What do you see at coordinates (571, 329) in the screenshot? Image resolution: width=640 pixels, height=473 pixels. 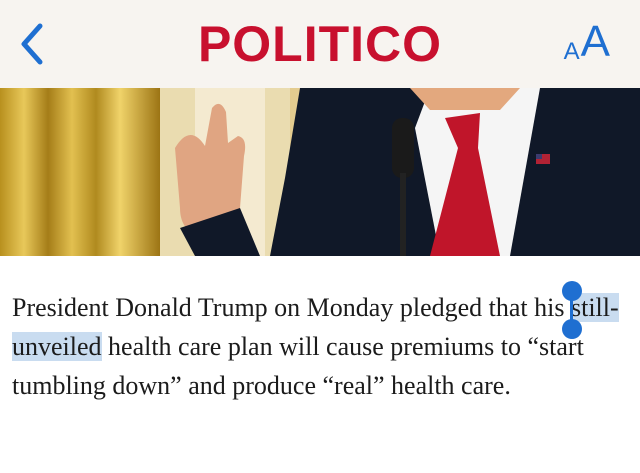 I see `selection-end-knob` at bounding box center [571, 329].